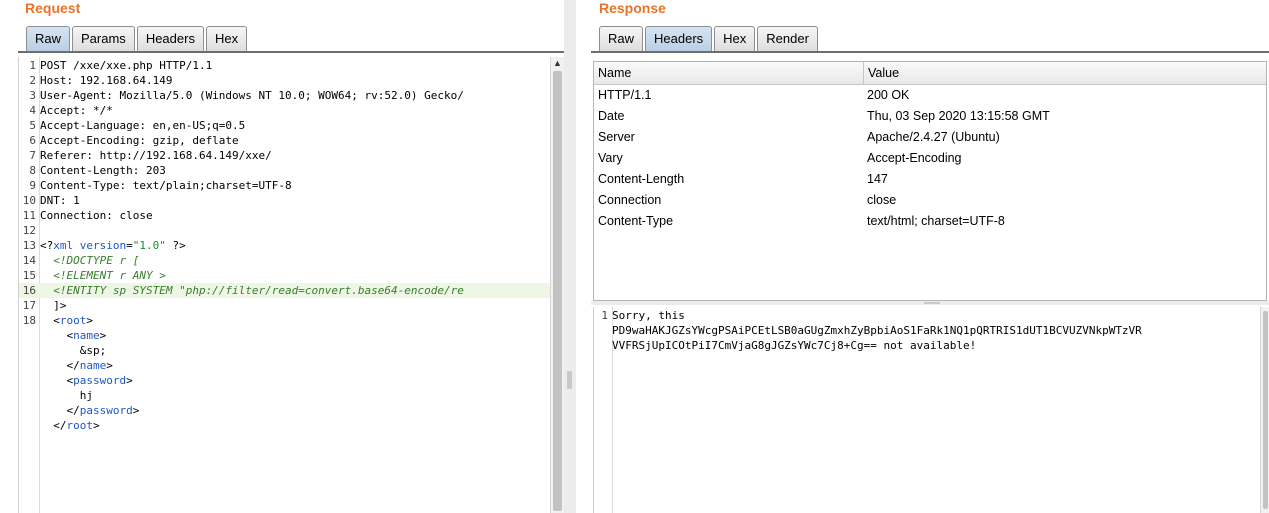 This screenshot has width=1269, height=513. Describe the element at coordinates (226, 38) in the screenshot. I see `request-tab-hex: Hex` at that location.